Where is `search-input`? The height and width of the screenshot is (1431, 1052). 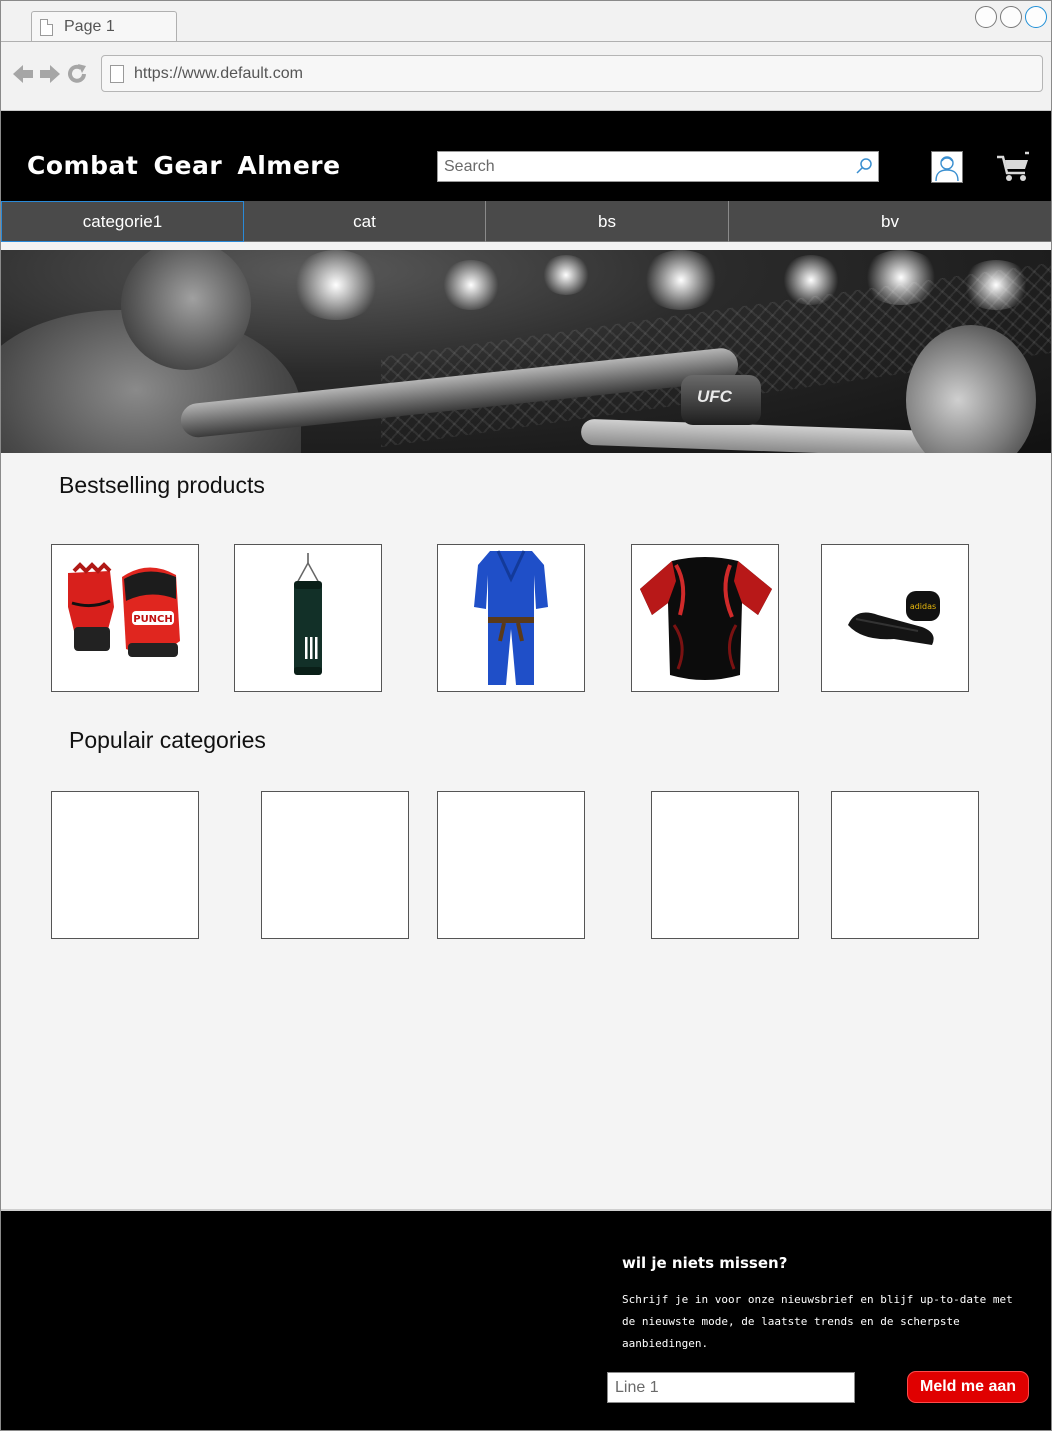
search-input is located at coordinates (643, 166).